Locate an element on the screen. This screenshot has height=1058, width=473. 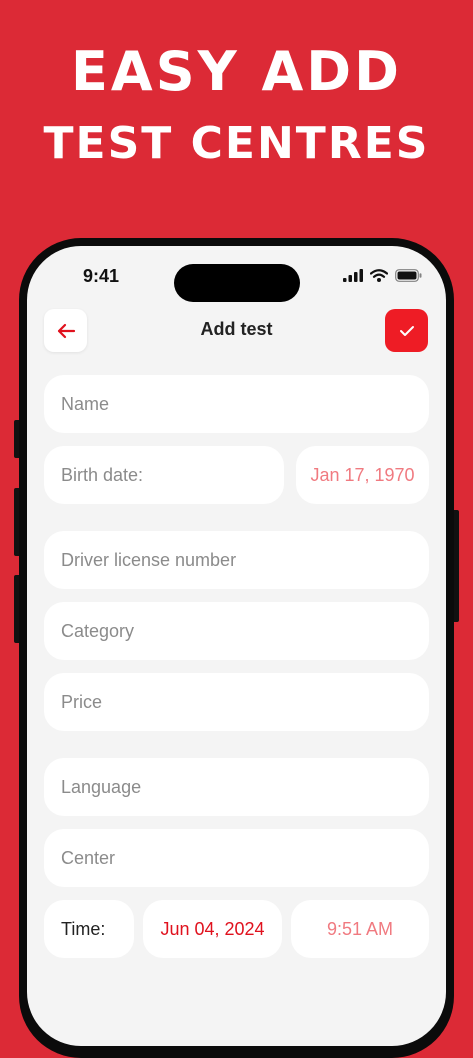
name-input: Name is located at coordinates (236, 404).